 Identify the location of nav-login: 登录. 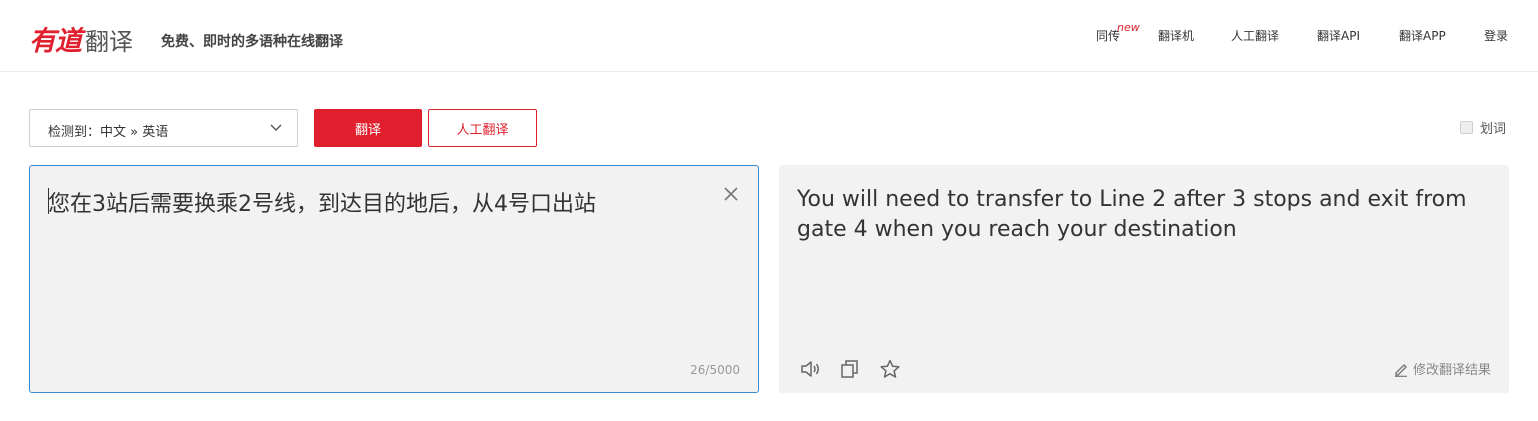
(1496, 35).